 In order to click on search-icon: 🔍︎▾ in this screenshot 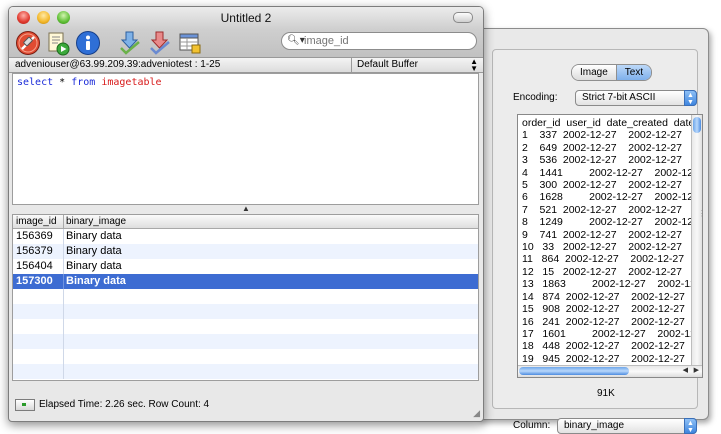, I will do `click(296, 41)`.